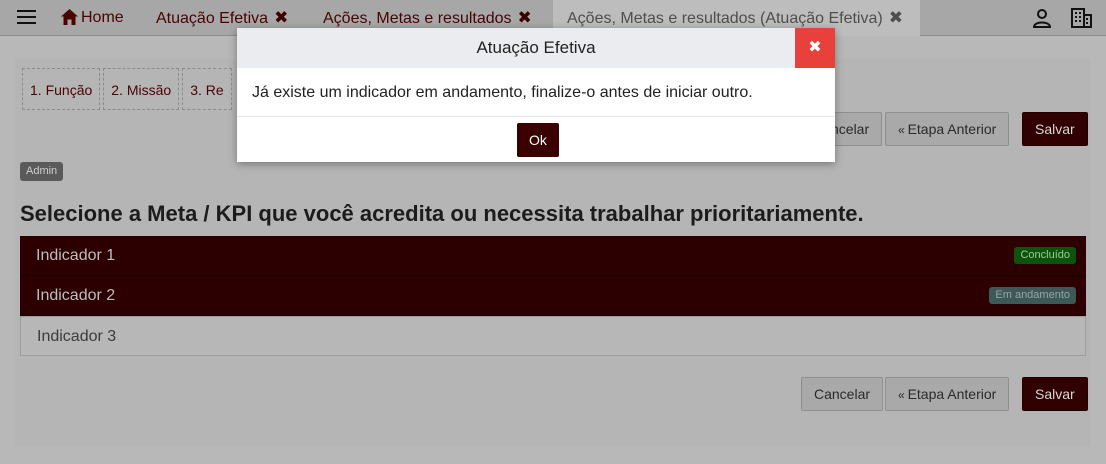 Image resolution: width=1106 pixels, height=464 pixels. I want to click on tab-home: Home, so click(92, 18).